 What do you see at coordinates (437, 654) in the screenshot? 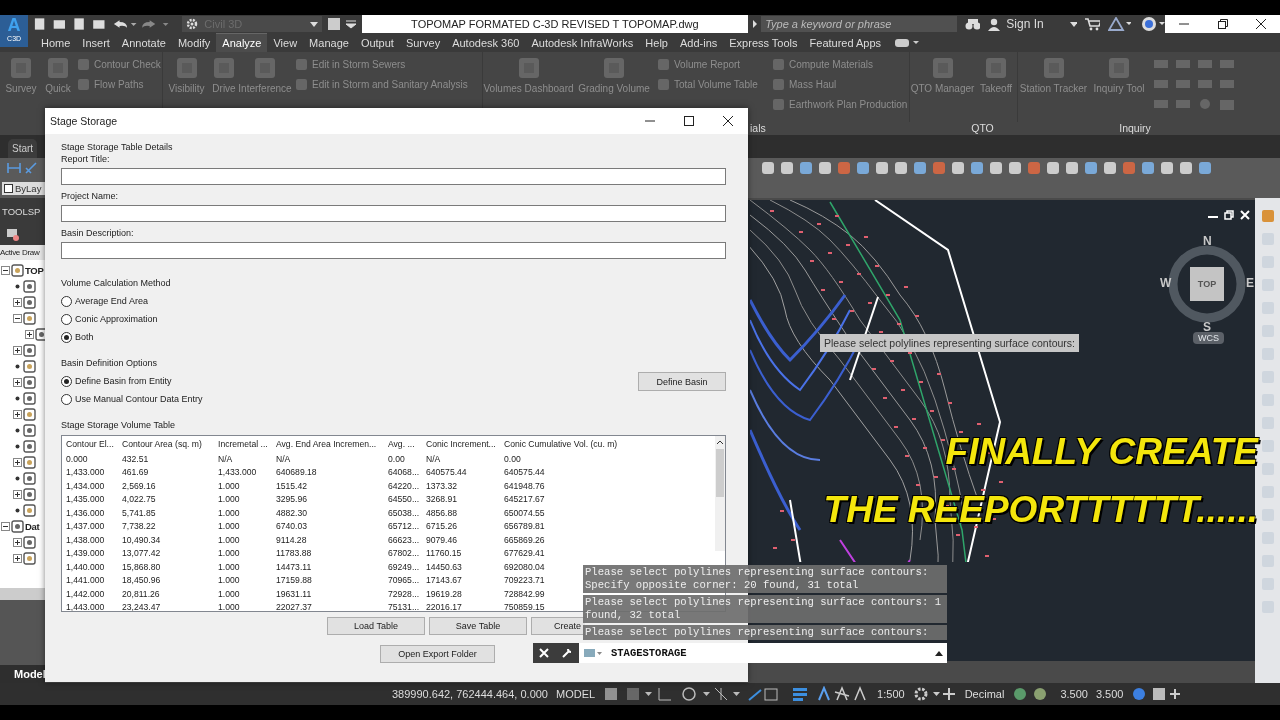
I see `export-folder-button: Open Export Folder` at bounding box center [437, 654].